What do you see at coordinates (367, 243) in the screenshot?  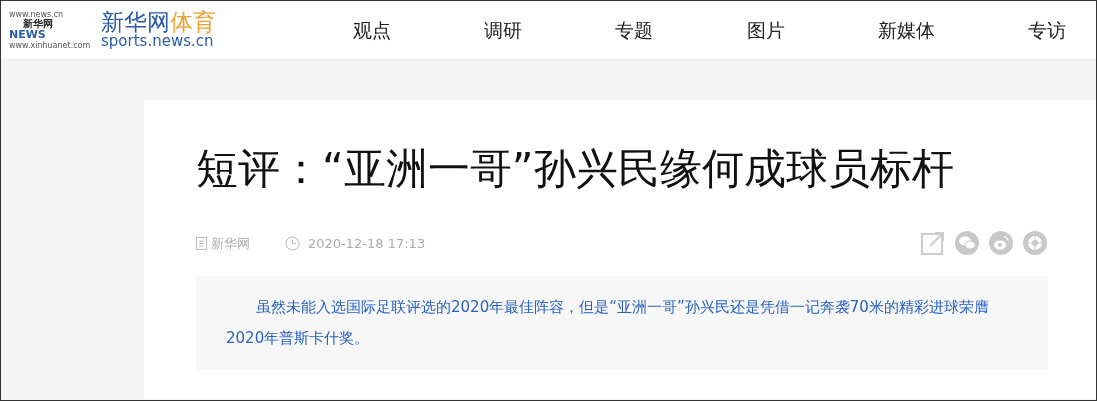 I see `publish-time: 2020-12-18 17:13` at bounding box center [367, 243].